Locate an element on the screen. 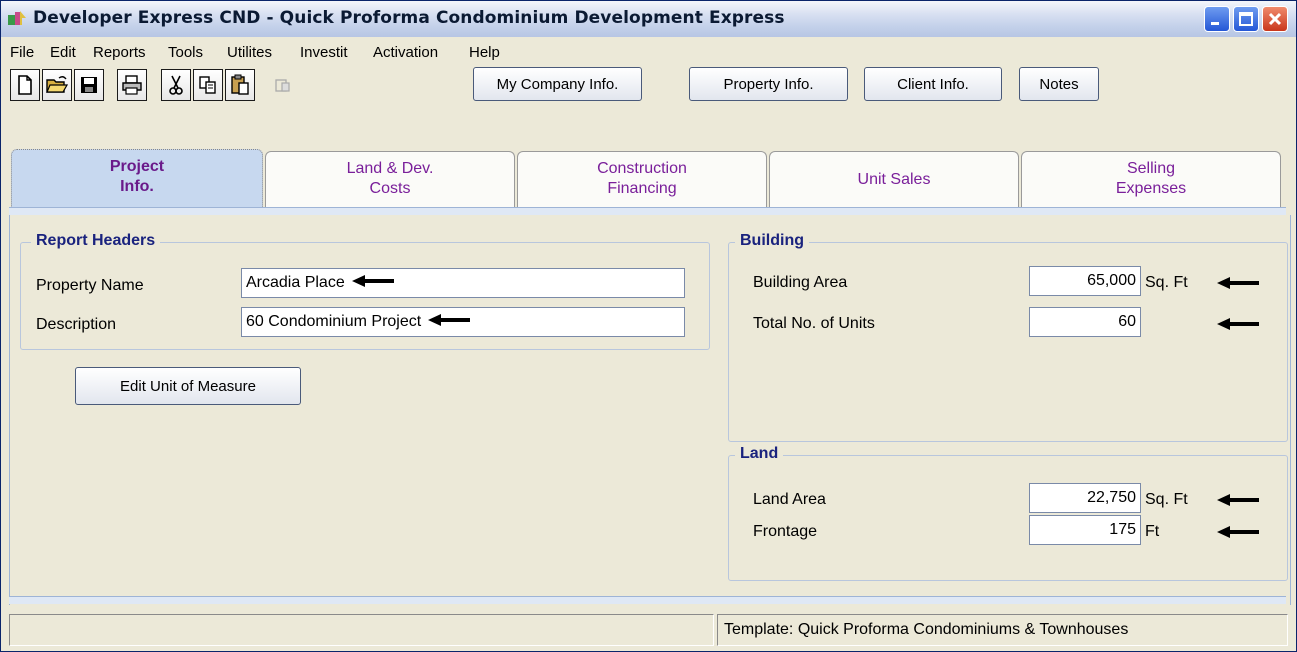 This screenshot has width=1297, height=652. tab-land-dev-costs: Land & Dev. Costs is located at coordinates (390, 179).